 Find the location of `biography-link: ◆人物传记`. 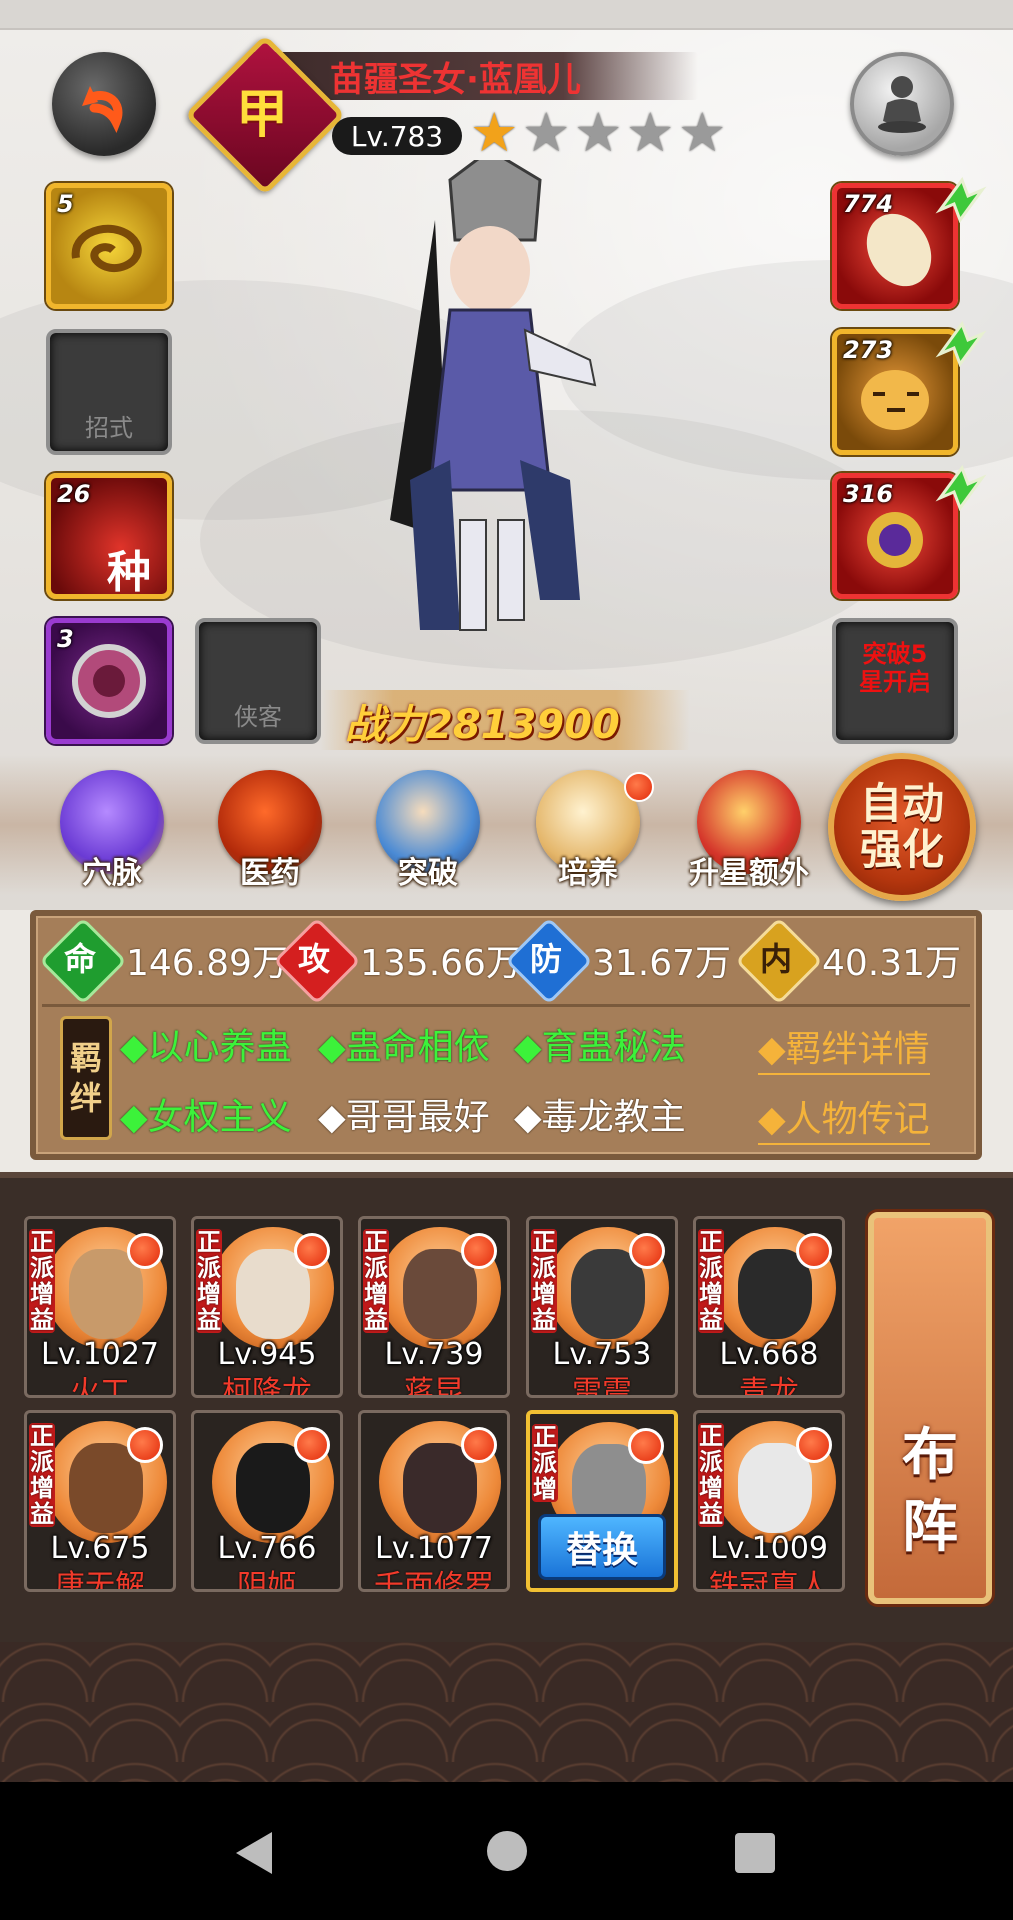

biography-link: ◆人物传记 is located at coordinates (844, 1117).